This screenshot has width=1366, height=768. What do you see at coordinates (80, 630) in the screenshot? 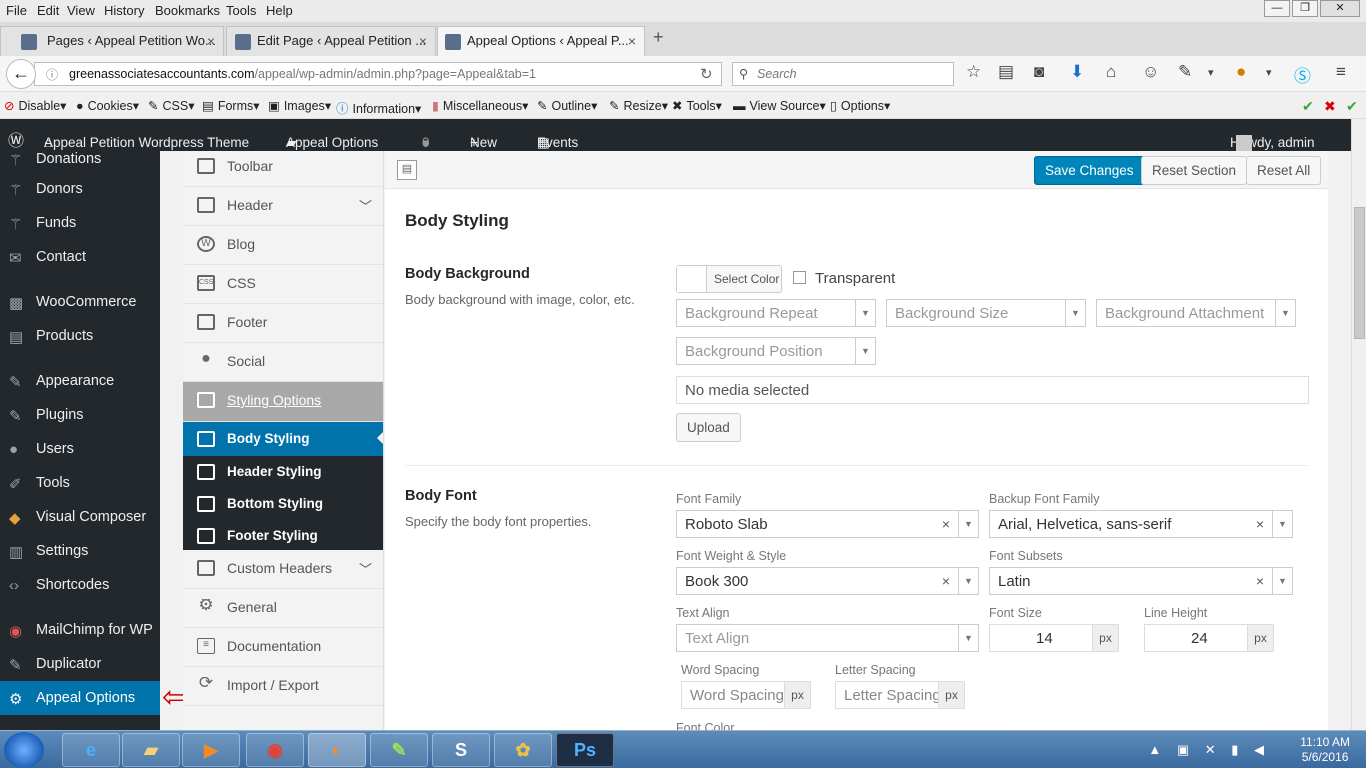
I see `menu-item-mailchimp: ◉ MailChimp for WP` at bounding box center [80, 630].